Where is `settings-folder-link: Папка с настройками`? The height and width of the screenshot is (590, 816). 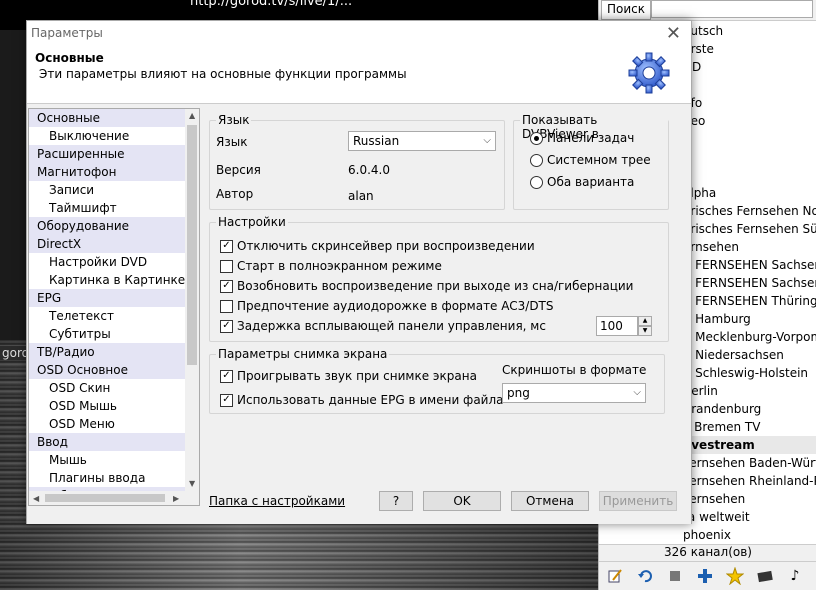 settings-folder-link: Папка с настройками is located at coordinates (277, 501).